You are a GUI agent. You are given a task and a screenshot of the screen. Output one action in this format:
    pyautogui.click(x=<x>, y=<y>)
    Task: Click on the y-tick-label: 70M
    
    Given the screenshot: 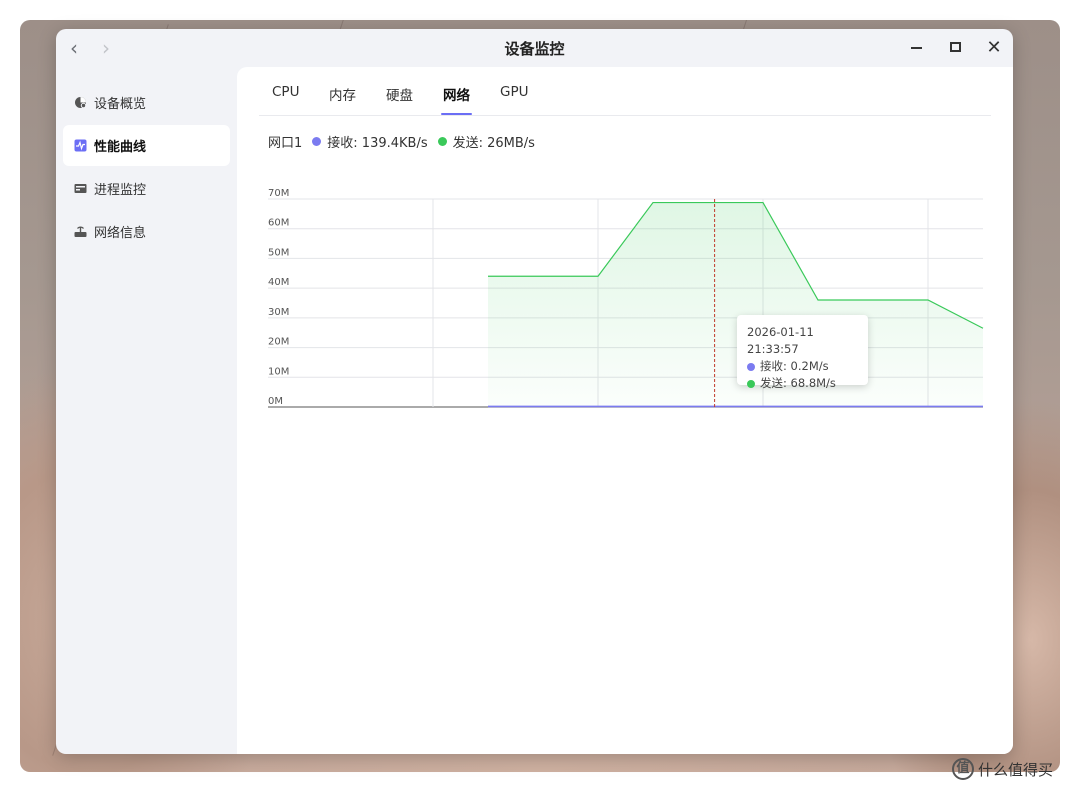 What is the action you would take?
    pyautogui.click(x=278, y=193)
    